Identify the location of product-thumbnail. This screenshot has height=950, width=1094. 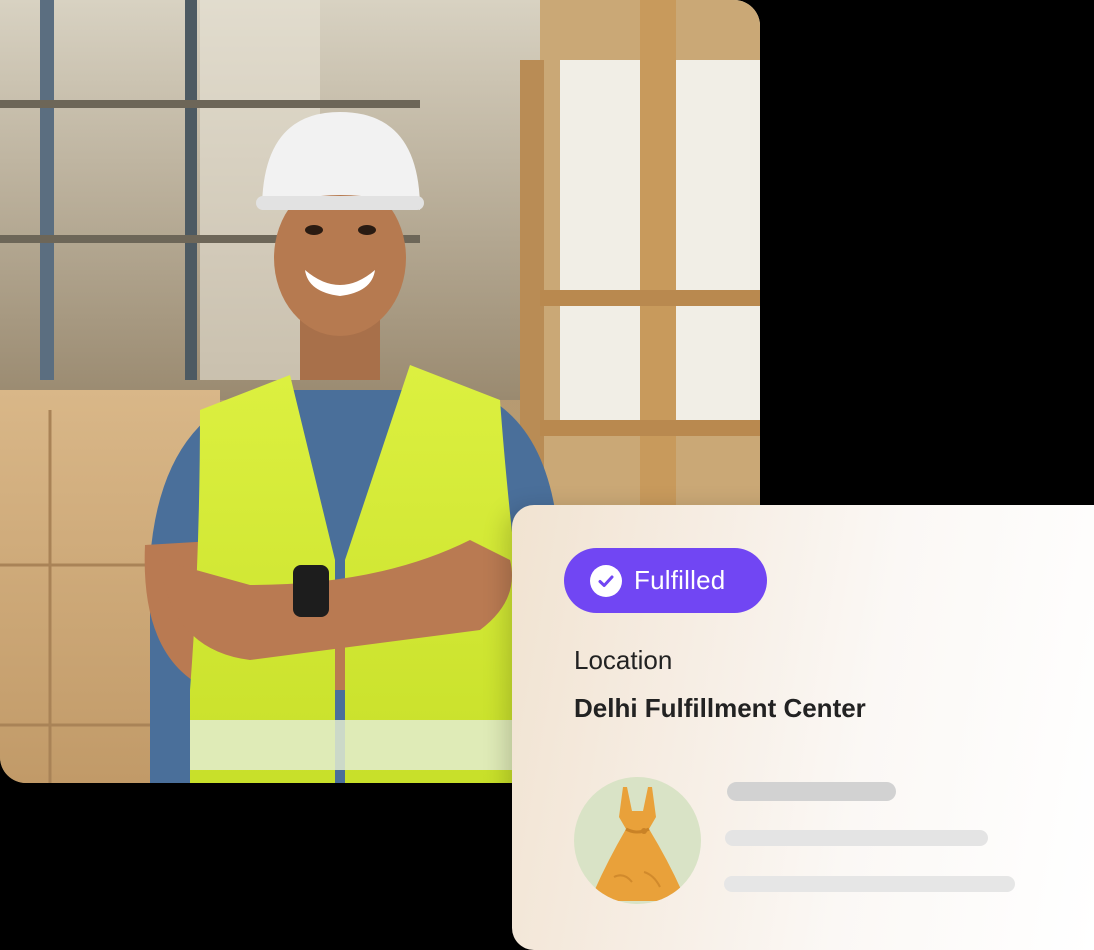
(637, 840).